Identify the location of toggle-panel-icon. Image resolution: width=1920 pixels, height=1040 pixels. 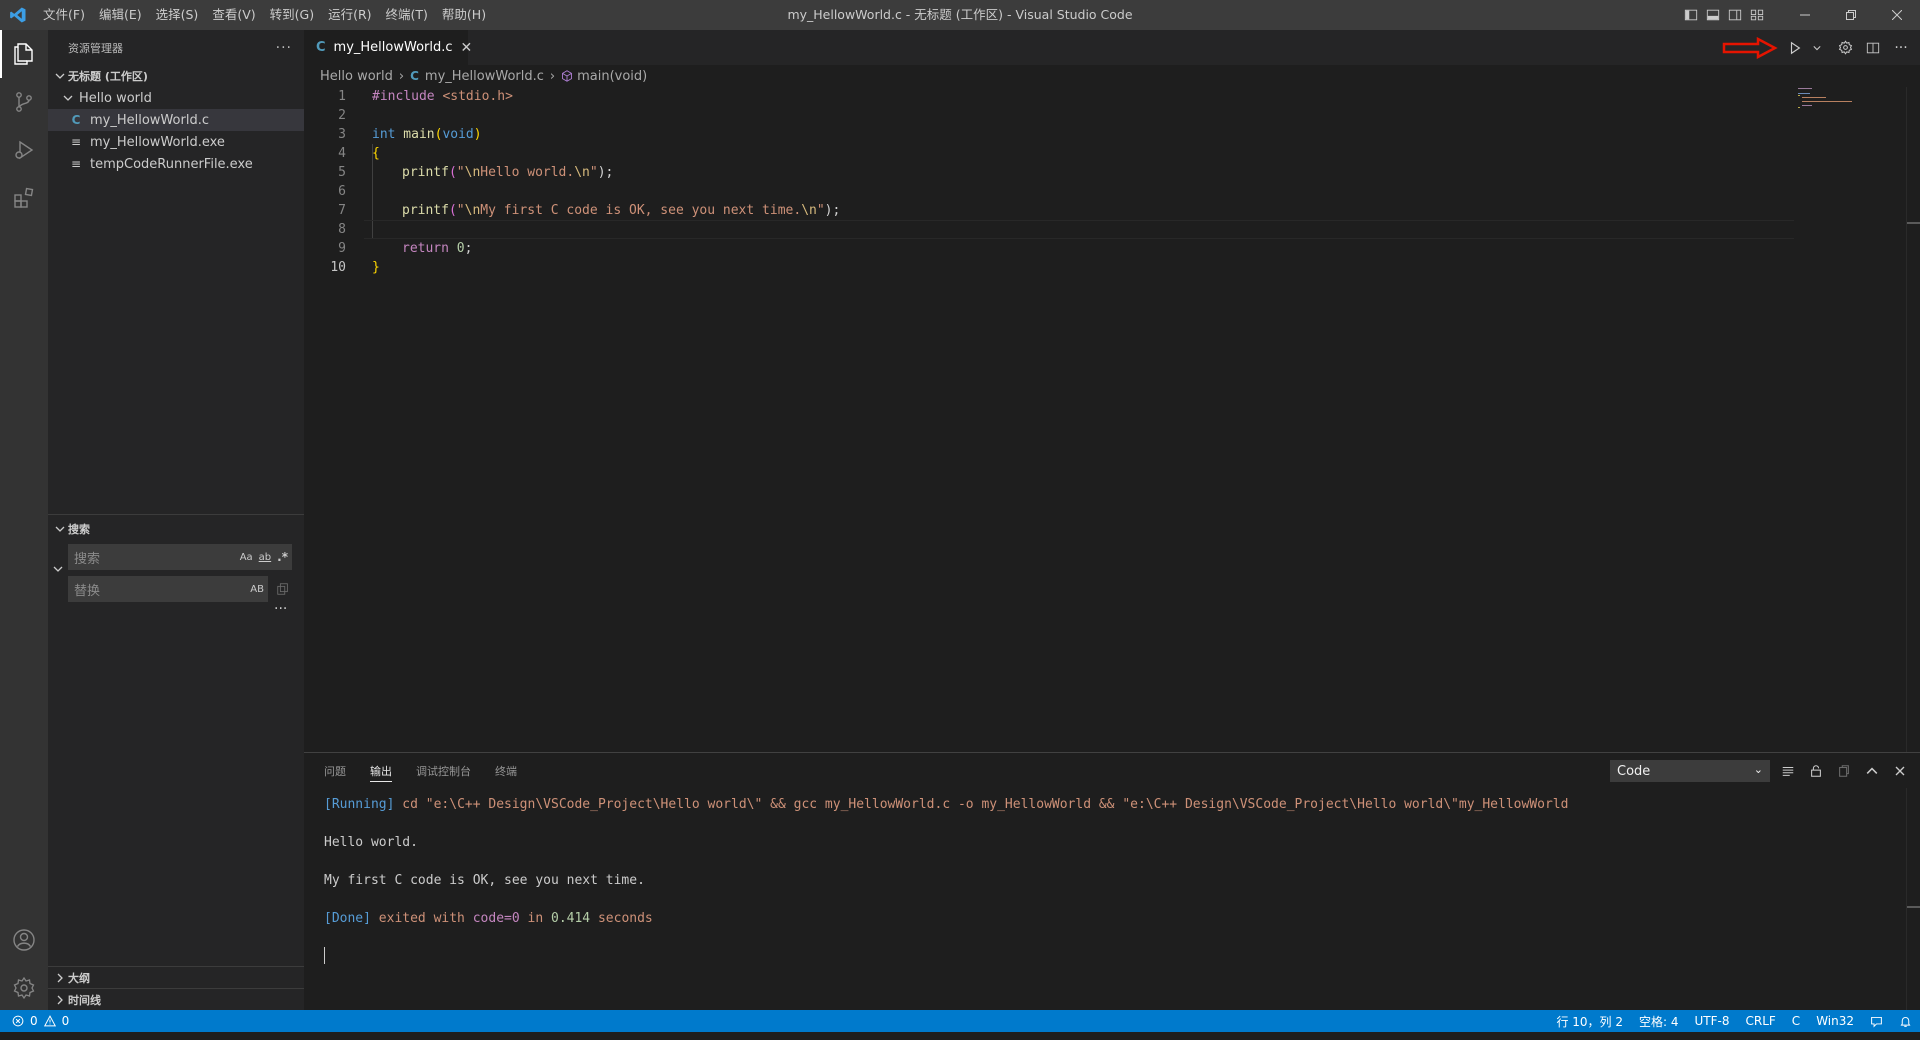
(1713, 15).